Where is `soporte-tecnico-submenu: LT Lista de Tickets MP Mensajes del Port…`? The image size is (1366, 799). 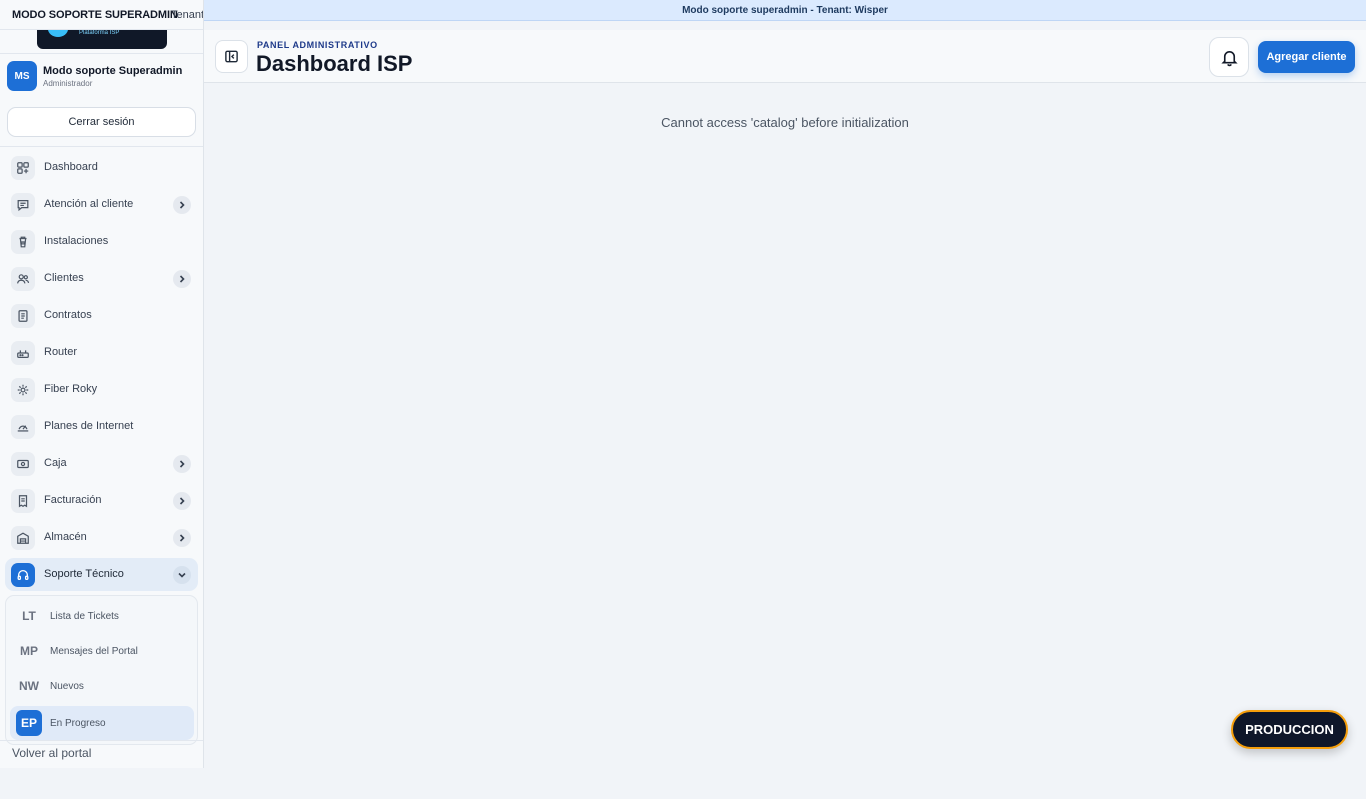 soporte-tecnico-submenu: LT Lista de Tickets MP Mensajes del Port… is located at coordinates (101, 670).